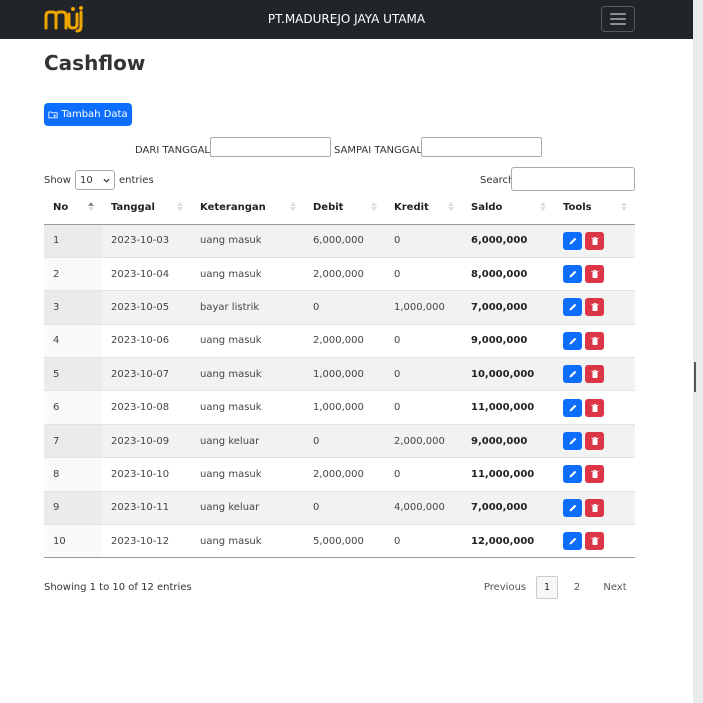 This screenshot has width=703, height=703. What do you see at coordinates (64, 20) in the screenshot?
I see `brand-logo` at bounding box center [64, 20].